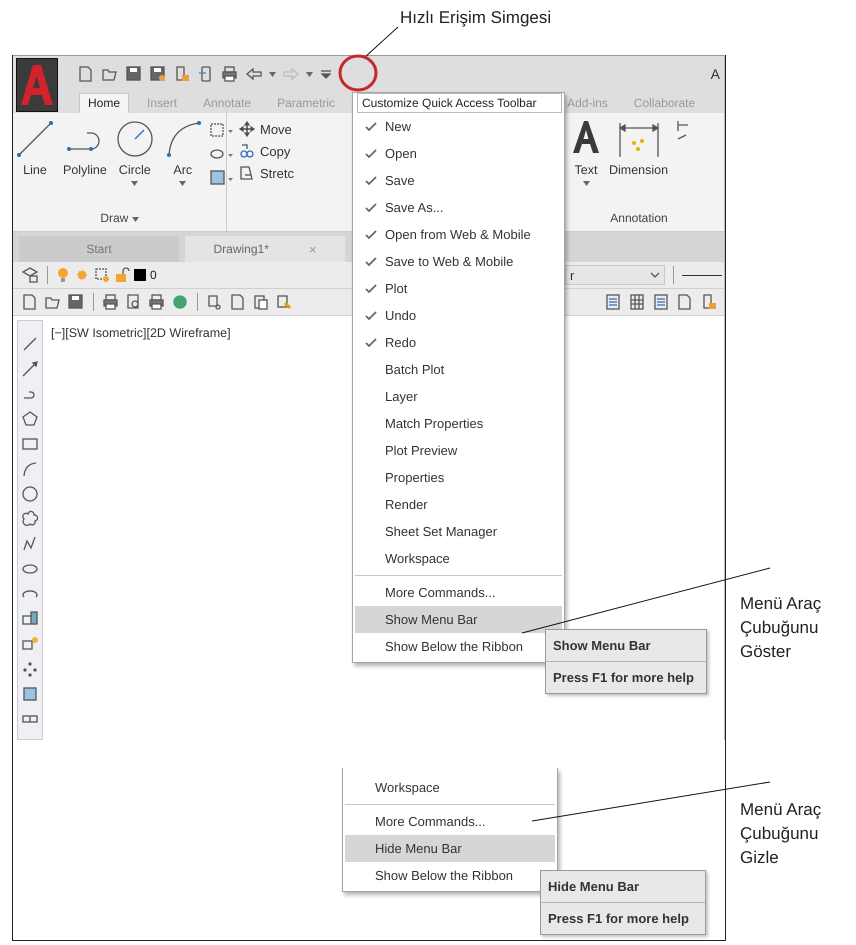 The width and height of the screenshot is (856, 945). What do you see at coordinates (586, 152) in the screenshot?
I see `ribbon-tool-button: Text` at bounding box center [586, 152].